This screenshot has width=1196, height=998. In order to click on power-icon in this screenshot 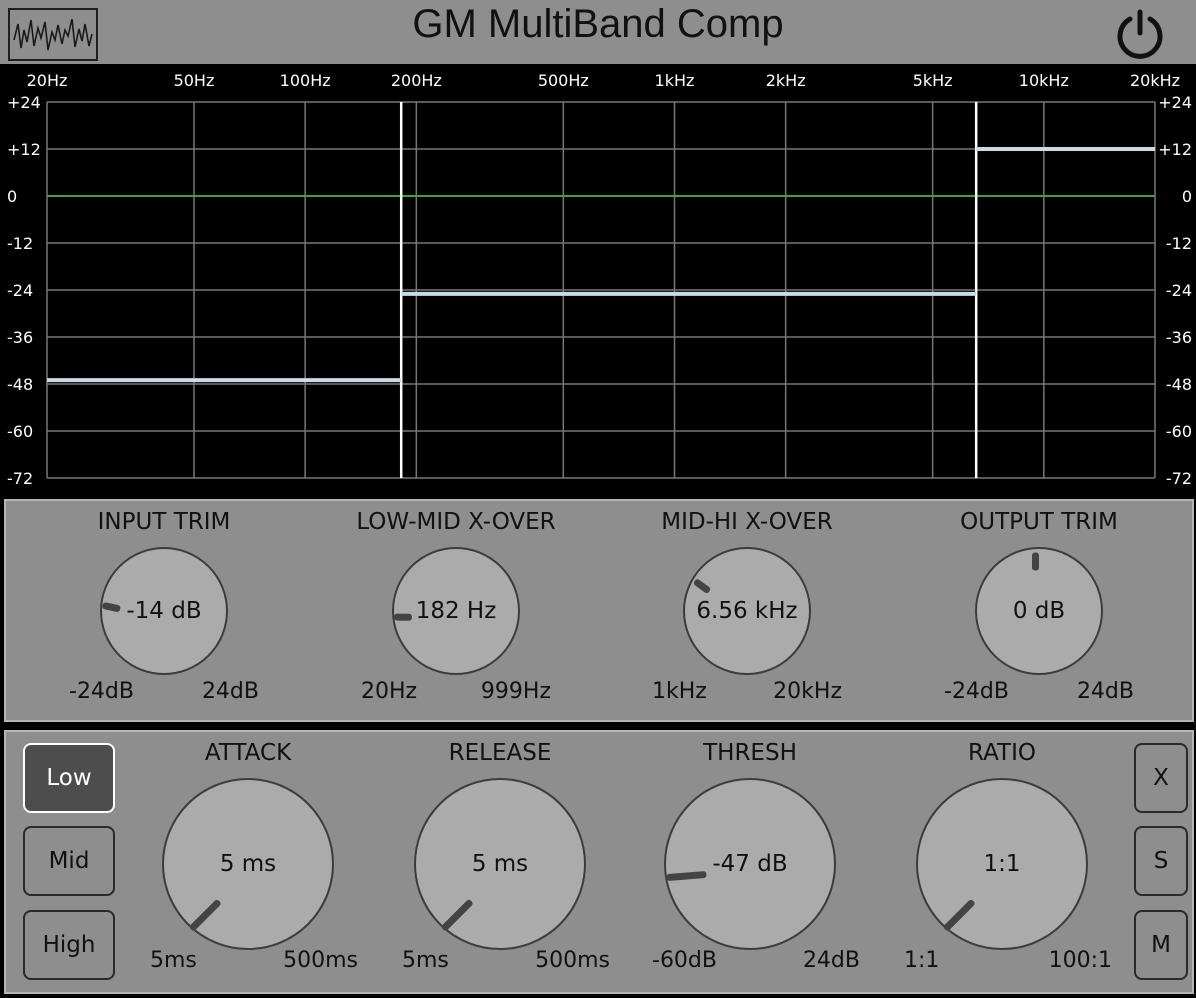, I will do `click(1140, 34)`.